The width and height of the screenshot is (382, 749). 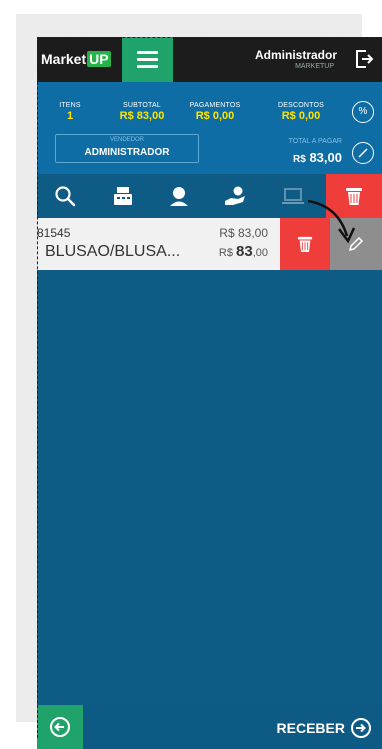 I want to click on customer-button, so click(x=179, y=196).